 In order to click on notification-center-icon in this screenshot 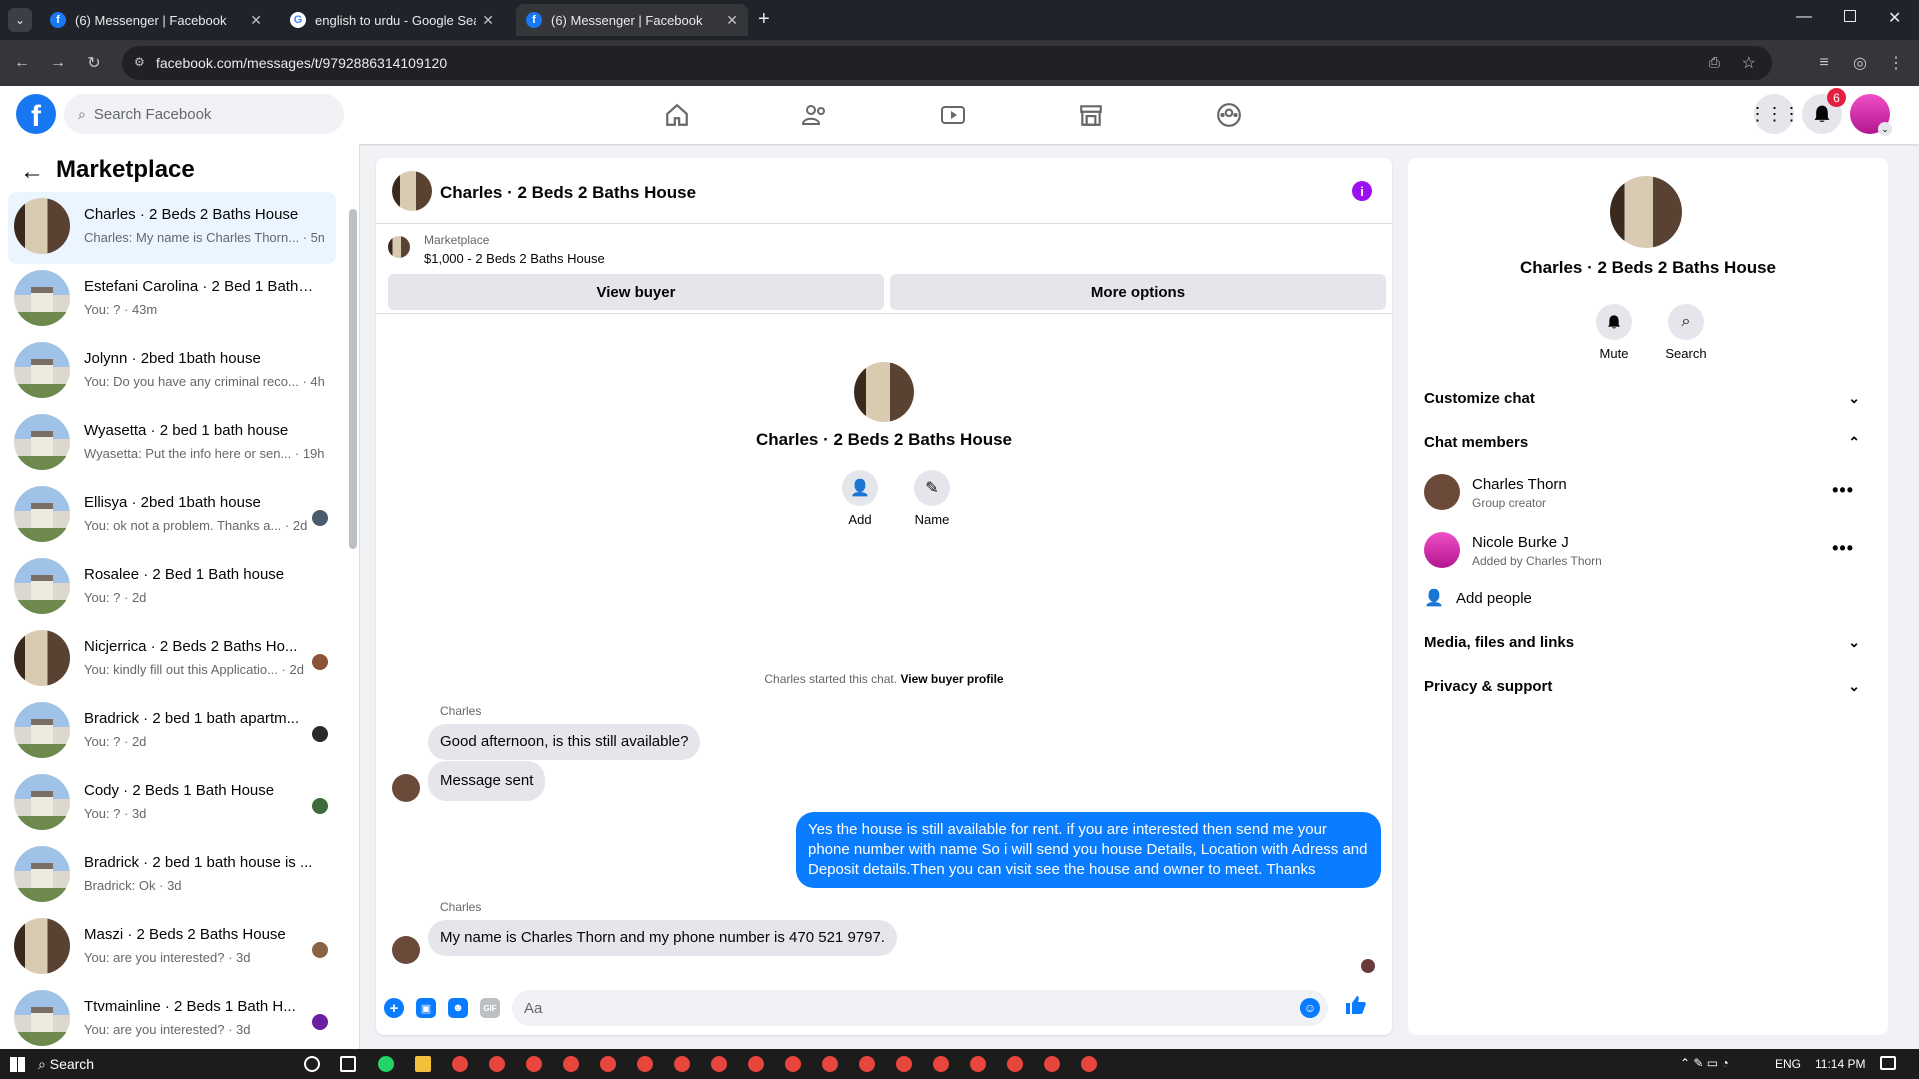, I will do `click(1888, 1063)`.